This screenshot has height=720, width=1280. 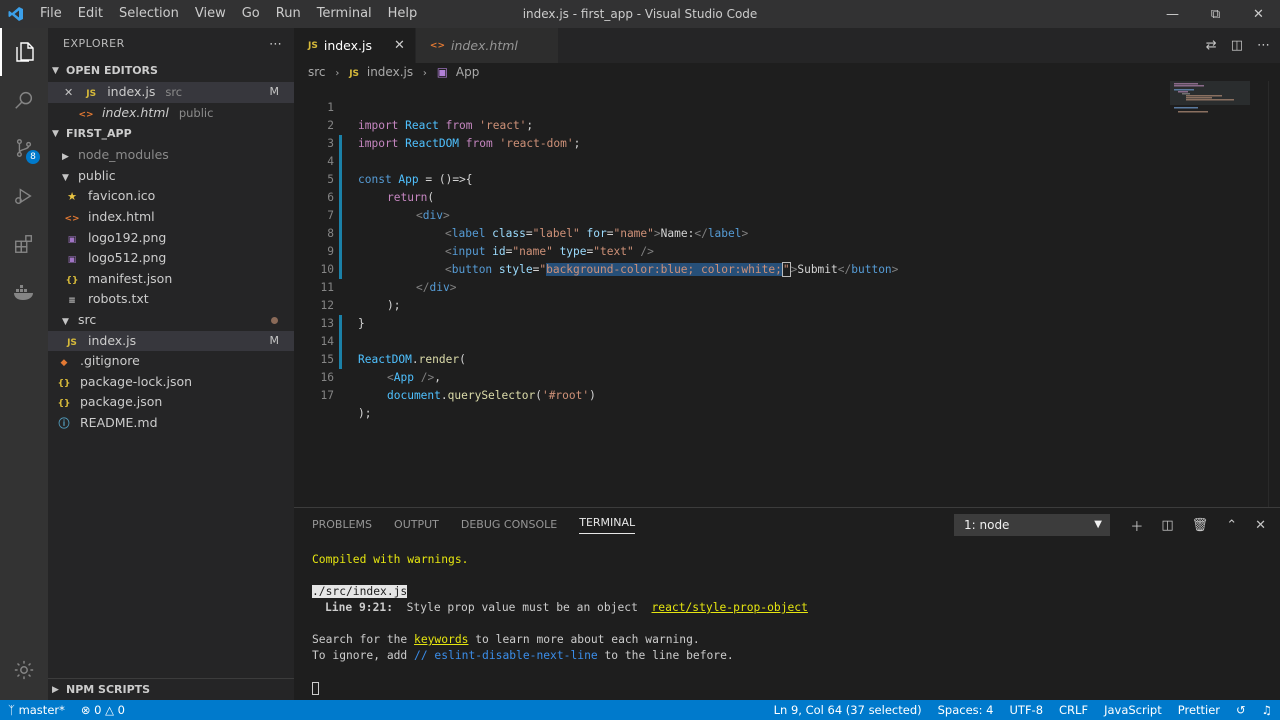 I want to click on menu-terminal: Terminal, so click(x=344, y=14).